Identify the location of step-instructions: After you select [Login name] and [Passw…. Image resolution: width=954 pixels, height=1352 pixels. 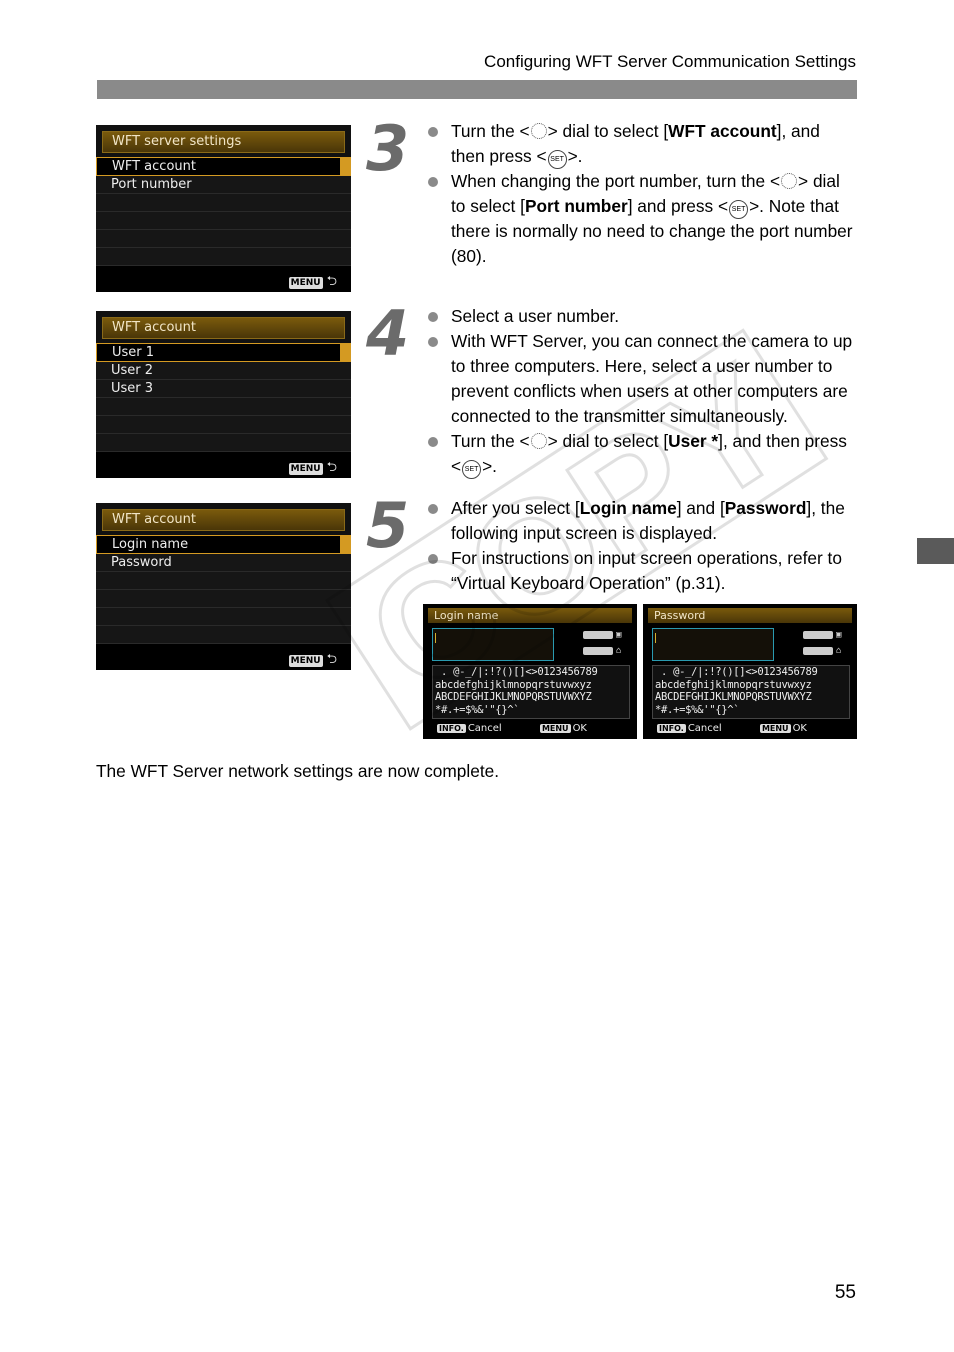
(643, 546).